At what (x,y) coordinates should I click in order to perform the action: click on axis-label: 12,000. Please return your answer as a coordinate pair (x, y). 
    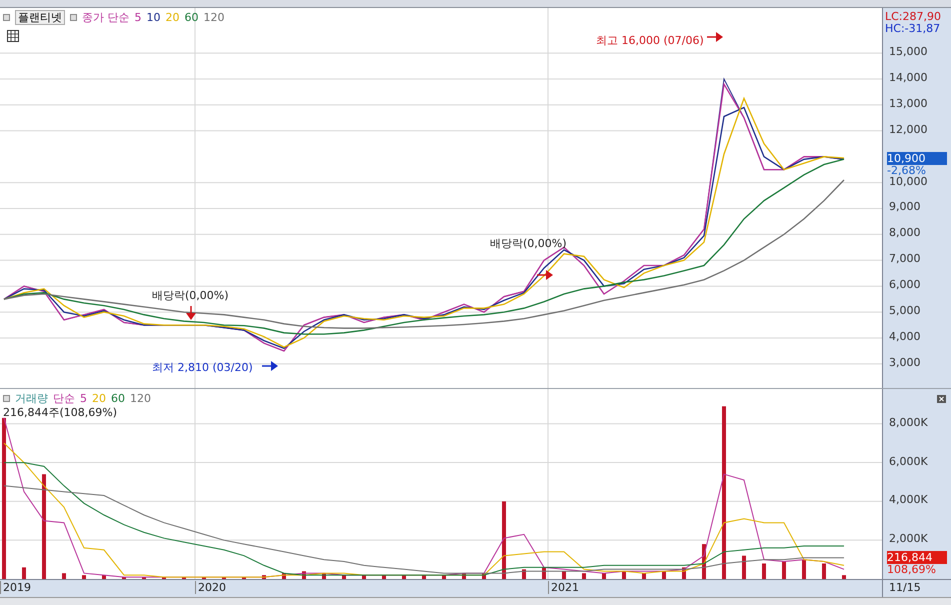
    Looking at the image, I should click on (908, 129).